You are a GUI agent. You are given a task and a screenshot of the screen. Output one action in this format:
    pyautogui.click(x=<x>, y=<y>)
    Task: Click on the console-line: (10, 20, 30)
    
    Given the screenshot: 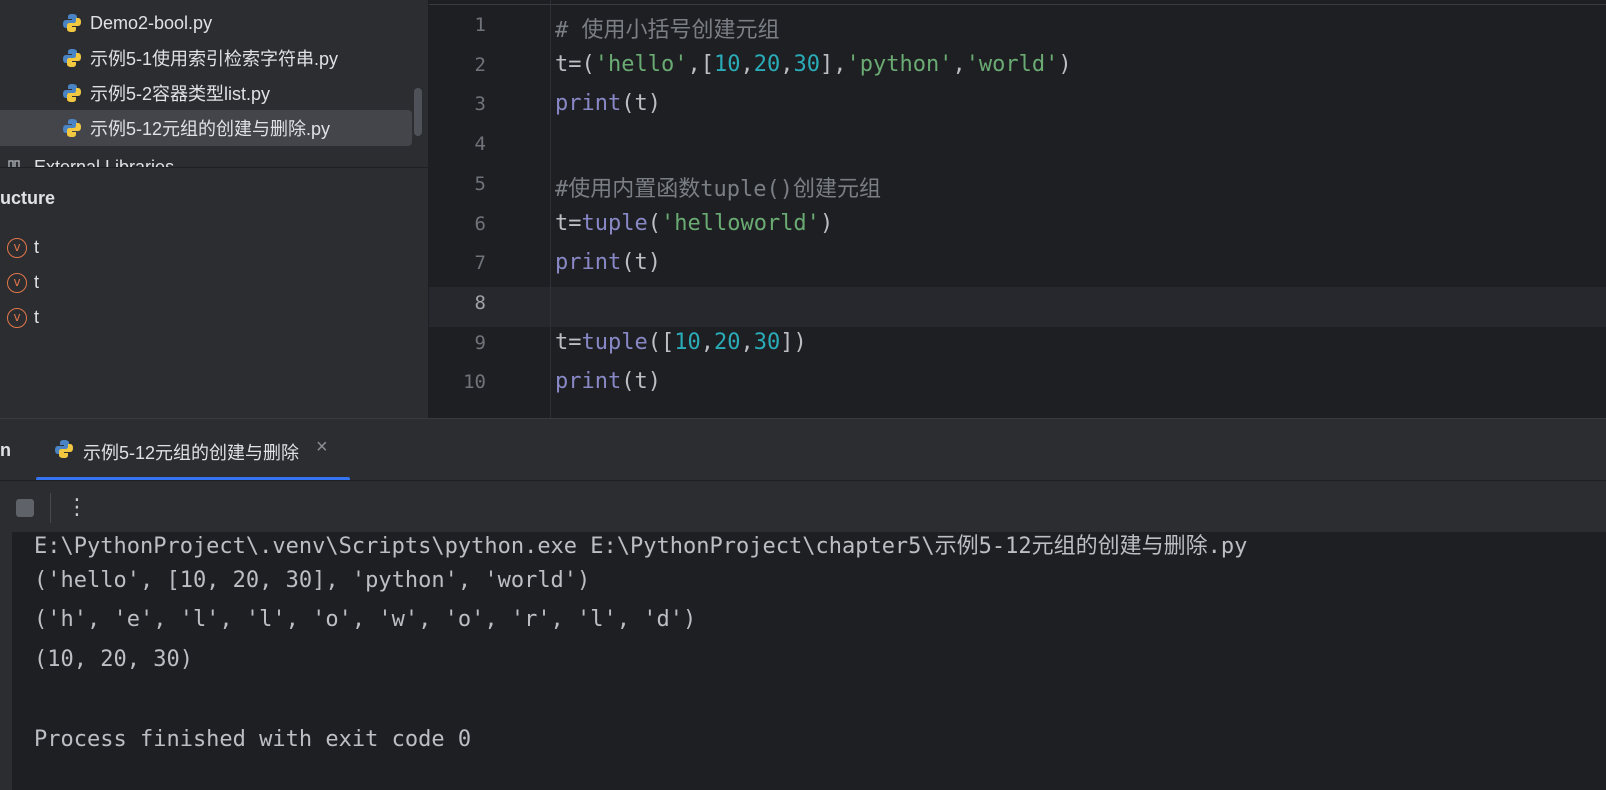 What is the action you would take?
    pyautogui.click(x=113, y=660)
    